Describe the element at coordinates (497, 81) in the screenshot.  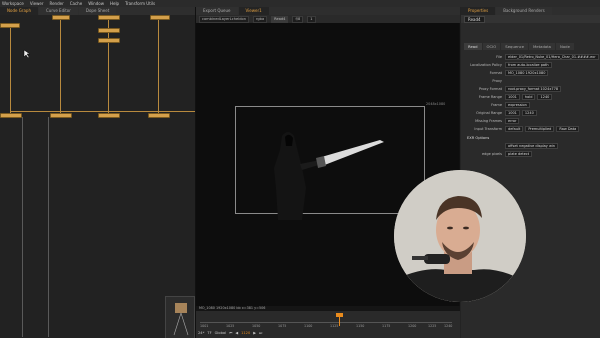
I see `param-label: Proxy` at that location.